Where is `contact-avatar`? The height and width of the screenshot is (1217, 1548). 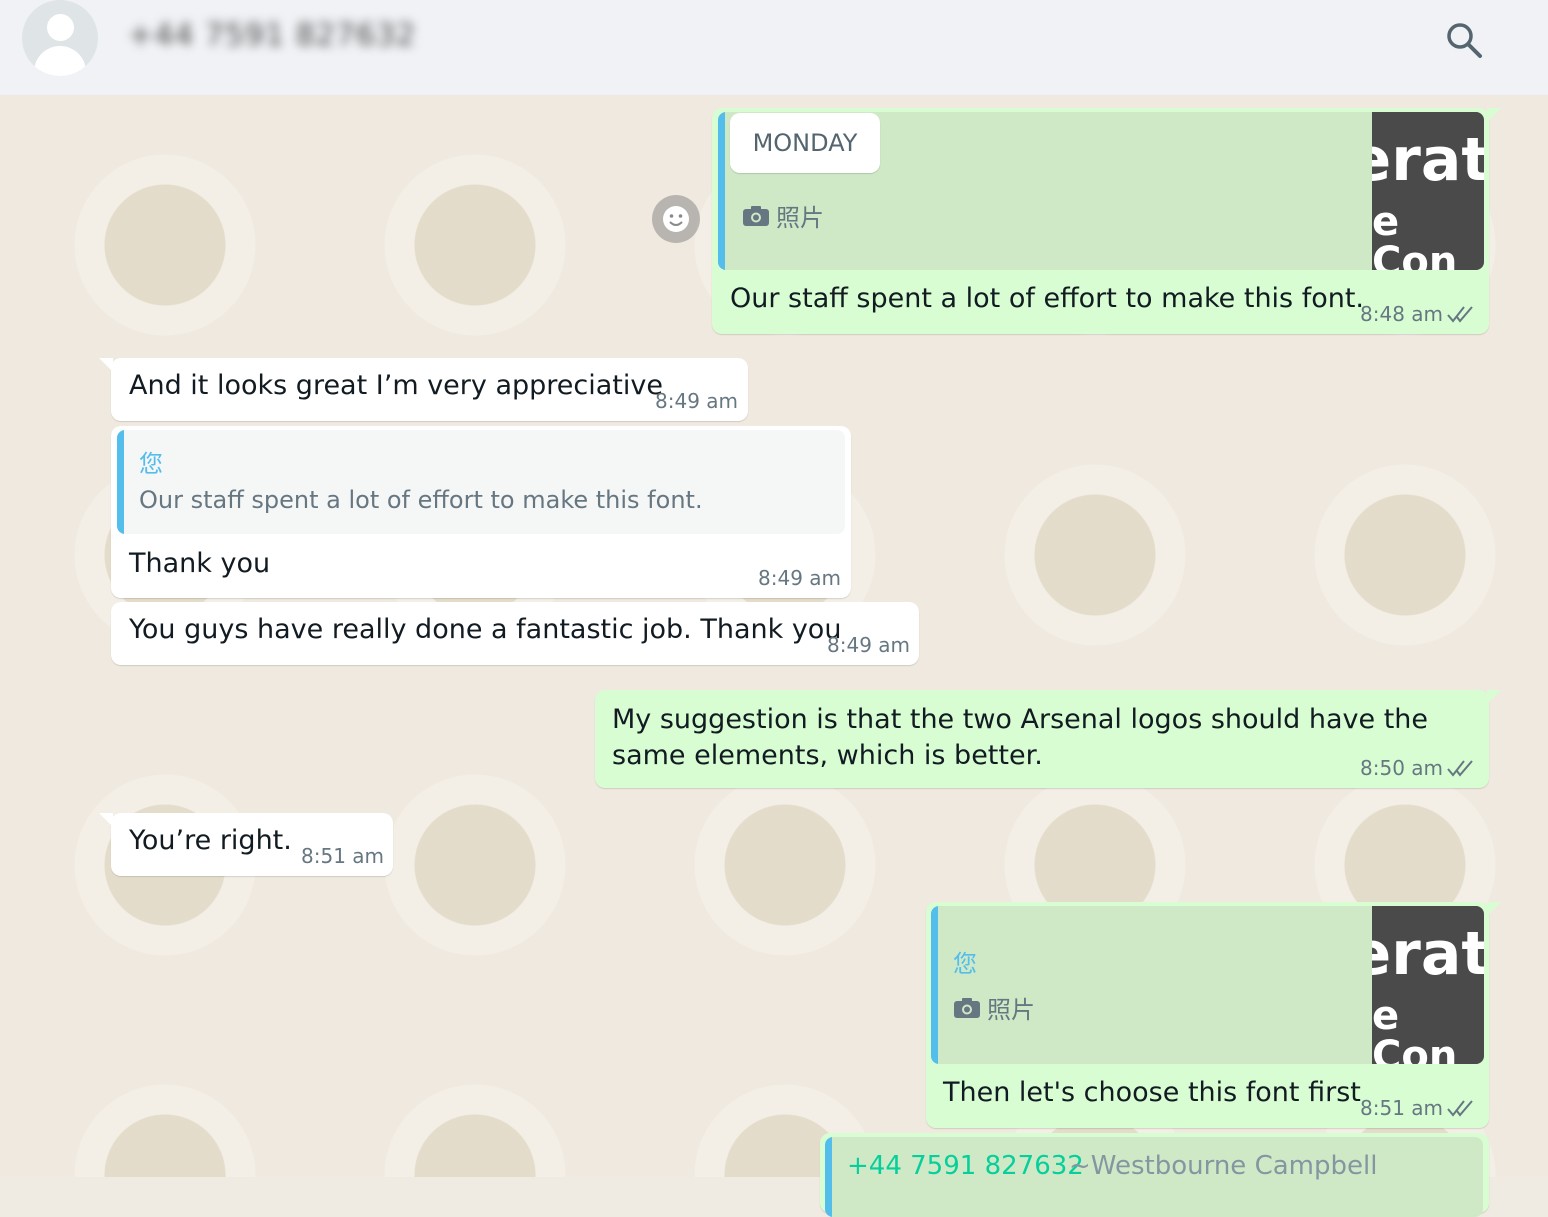 contact-avatar is located at coordinates (60, 38).